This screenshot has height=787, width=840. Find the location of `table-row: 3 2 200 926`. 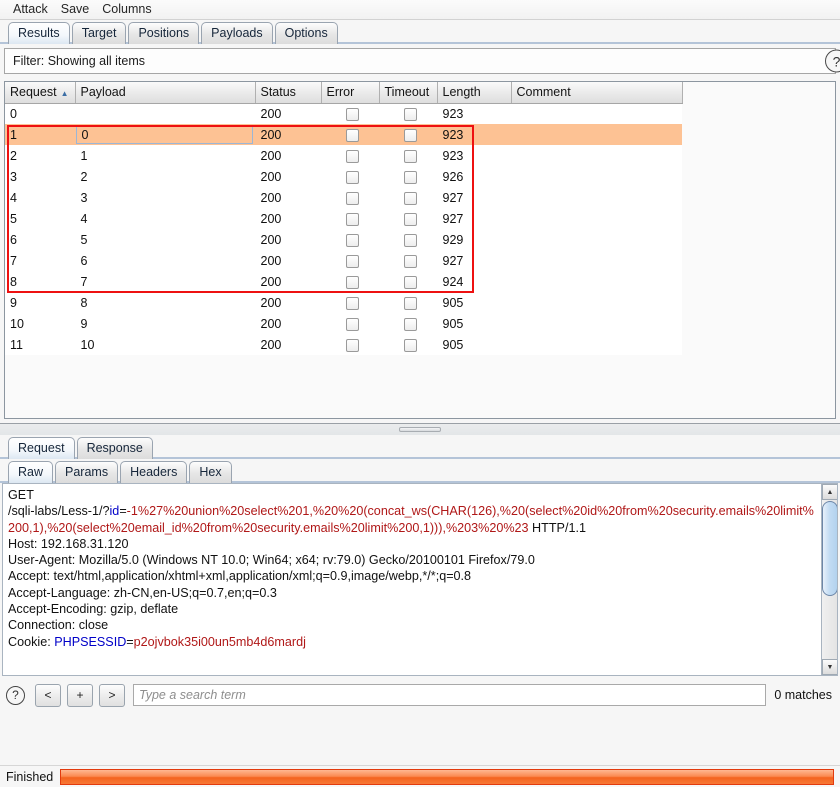

table-row: 3 2 200 926 is located at coordinates (343, 176).